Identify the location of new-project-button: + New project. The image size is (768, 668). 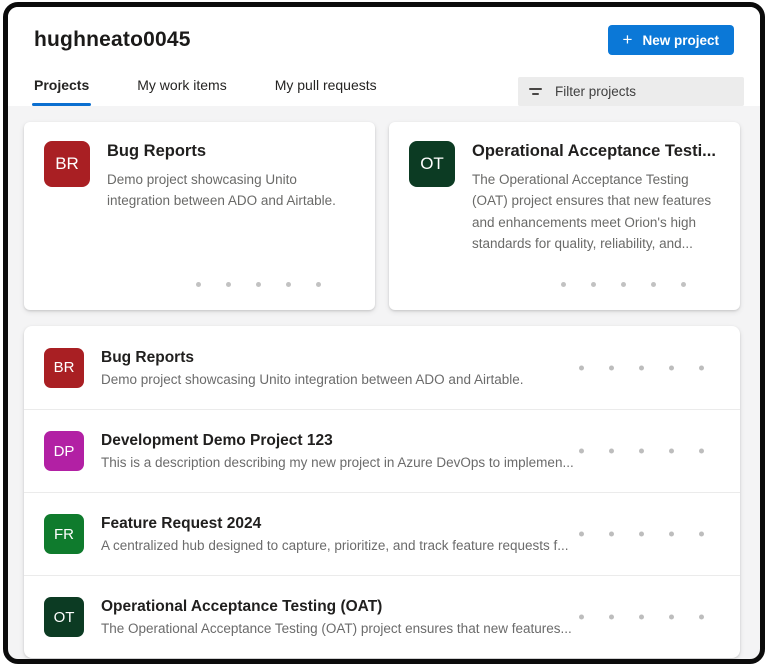
(670, 40).